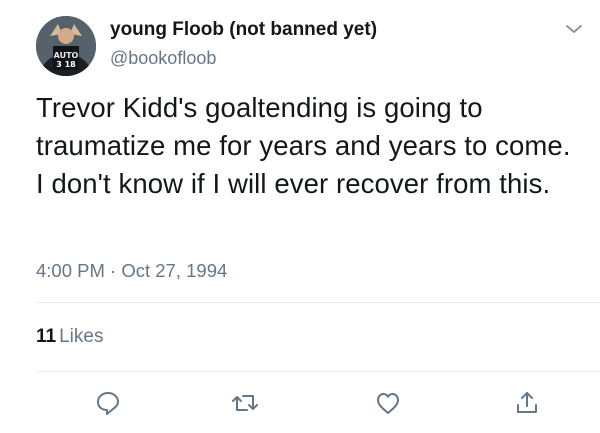 The width and height of the screenshot is (600, 433). I want to click on tweet-timestamp: 4:00 PM · Oct 27, 1994, so click(131, 271).